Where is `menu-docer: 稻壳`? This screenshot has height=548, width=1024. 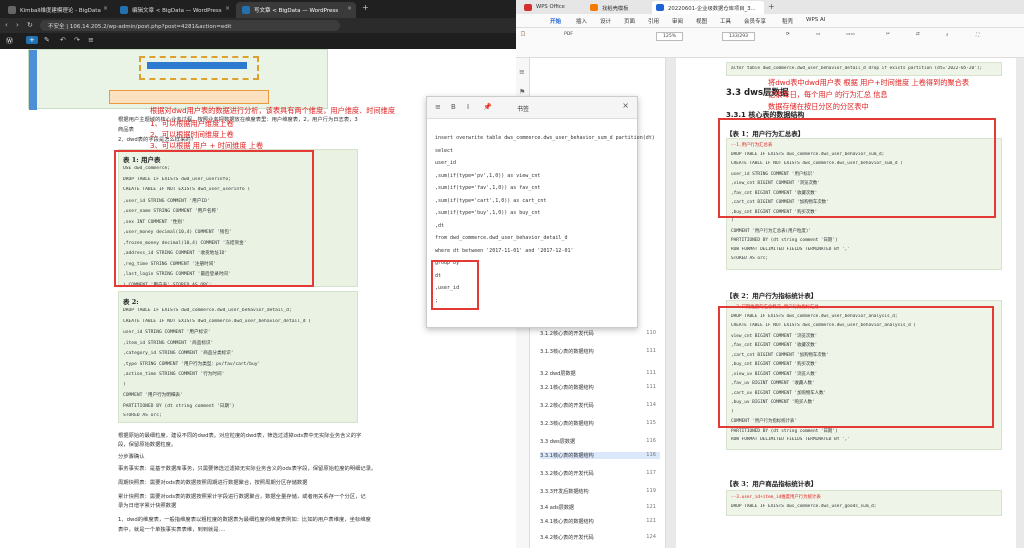
menu-docer: 稻壳 is located at coordinates (787, 21).